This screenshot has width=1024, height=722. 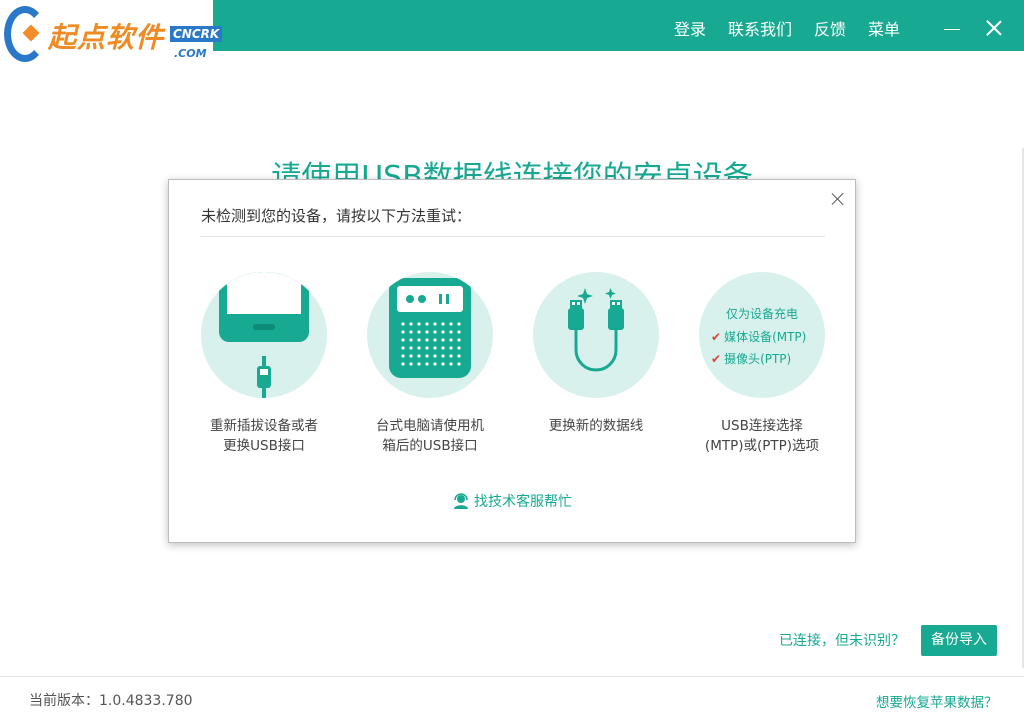 I want to click on recover-apple-data-link: 想要恢复苹果数据？, so click(x=937, y=701).